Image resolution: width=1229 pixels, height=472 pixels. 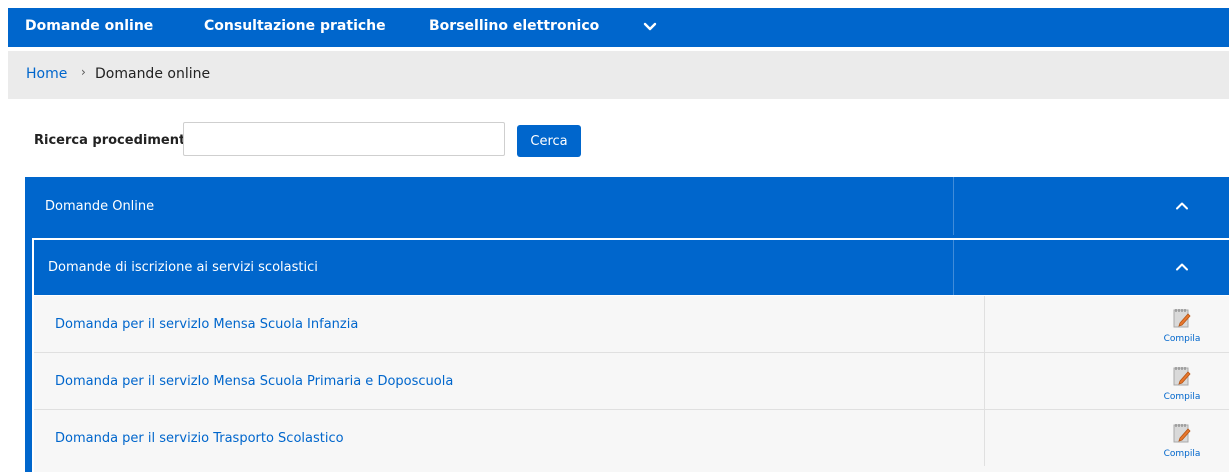 What do you see at coordinates (89, 27) in the screenshot?
I see `nav-item-domande-online: Domande online` at bounding box center [89, 27].